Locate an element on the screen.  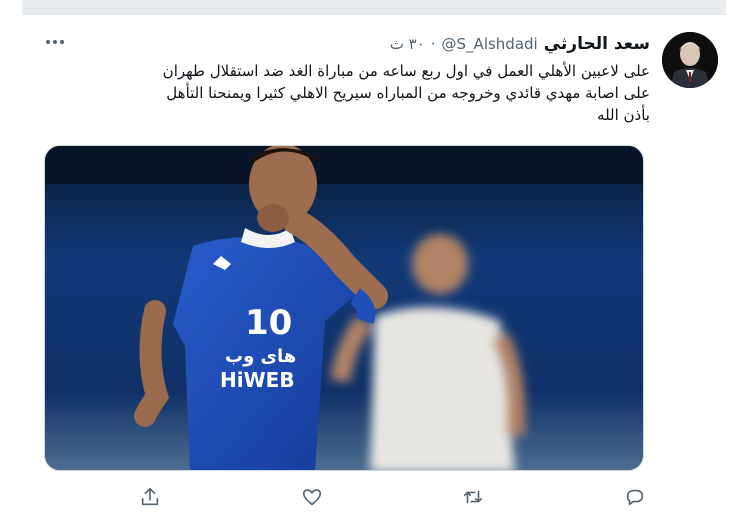
tweet-actions is located at coordinates (390, 497).